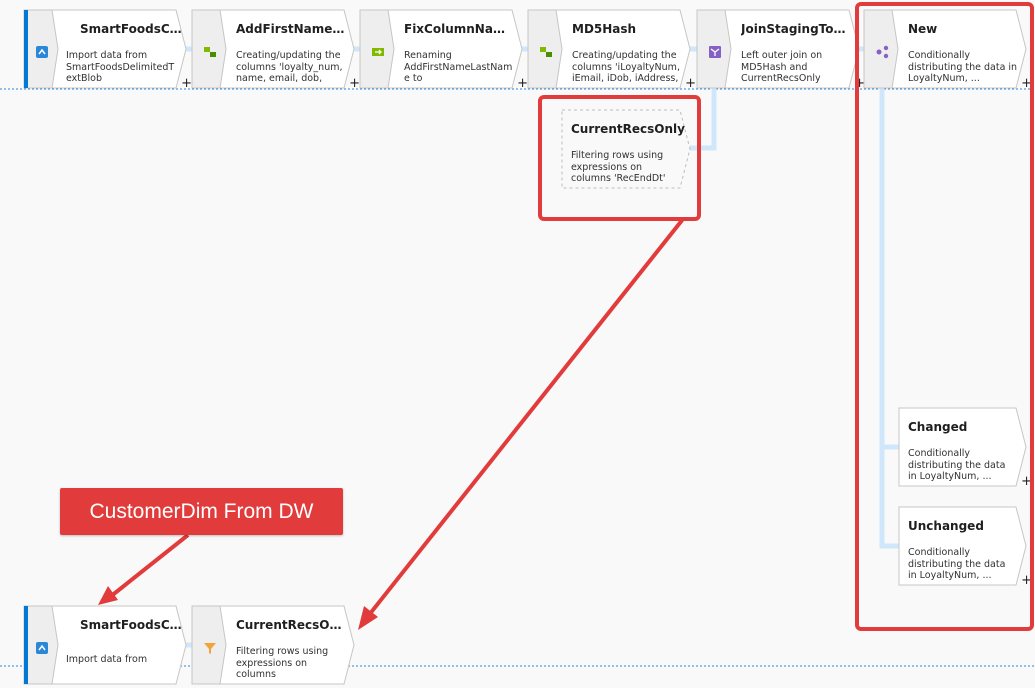  I want to click on filter-icon-glyph, so click(210, 648).